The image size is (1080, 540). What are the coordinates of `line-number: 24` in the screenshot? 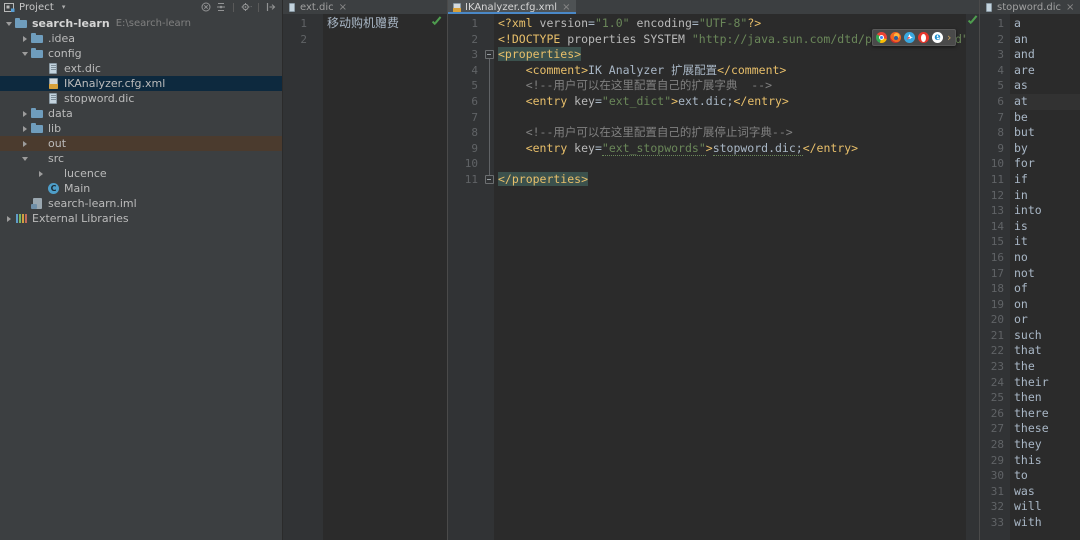 It's located at (997, 382).